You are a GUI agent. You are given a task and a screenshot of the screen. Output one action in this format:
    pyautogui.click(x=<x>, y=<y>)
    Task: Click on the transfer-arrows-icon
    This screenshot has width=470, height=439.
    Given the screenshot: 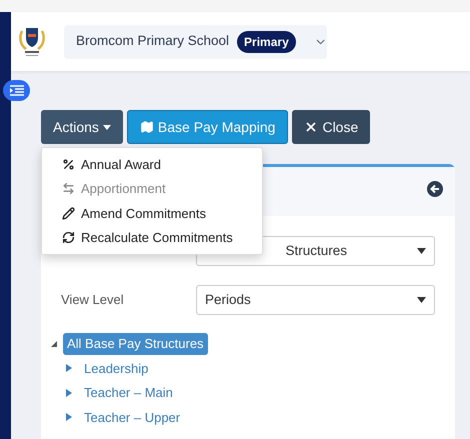 What is the action you would take?
    pyautogui.click(x=68, y=189)
    